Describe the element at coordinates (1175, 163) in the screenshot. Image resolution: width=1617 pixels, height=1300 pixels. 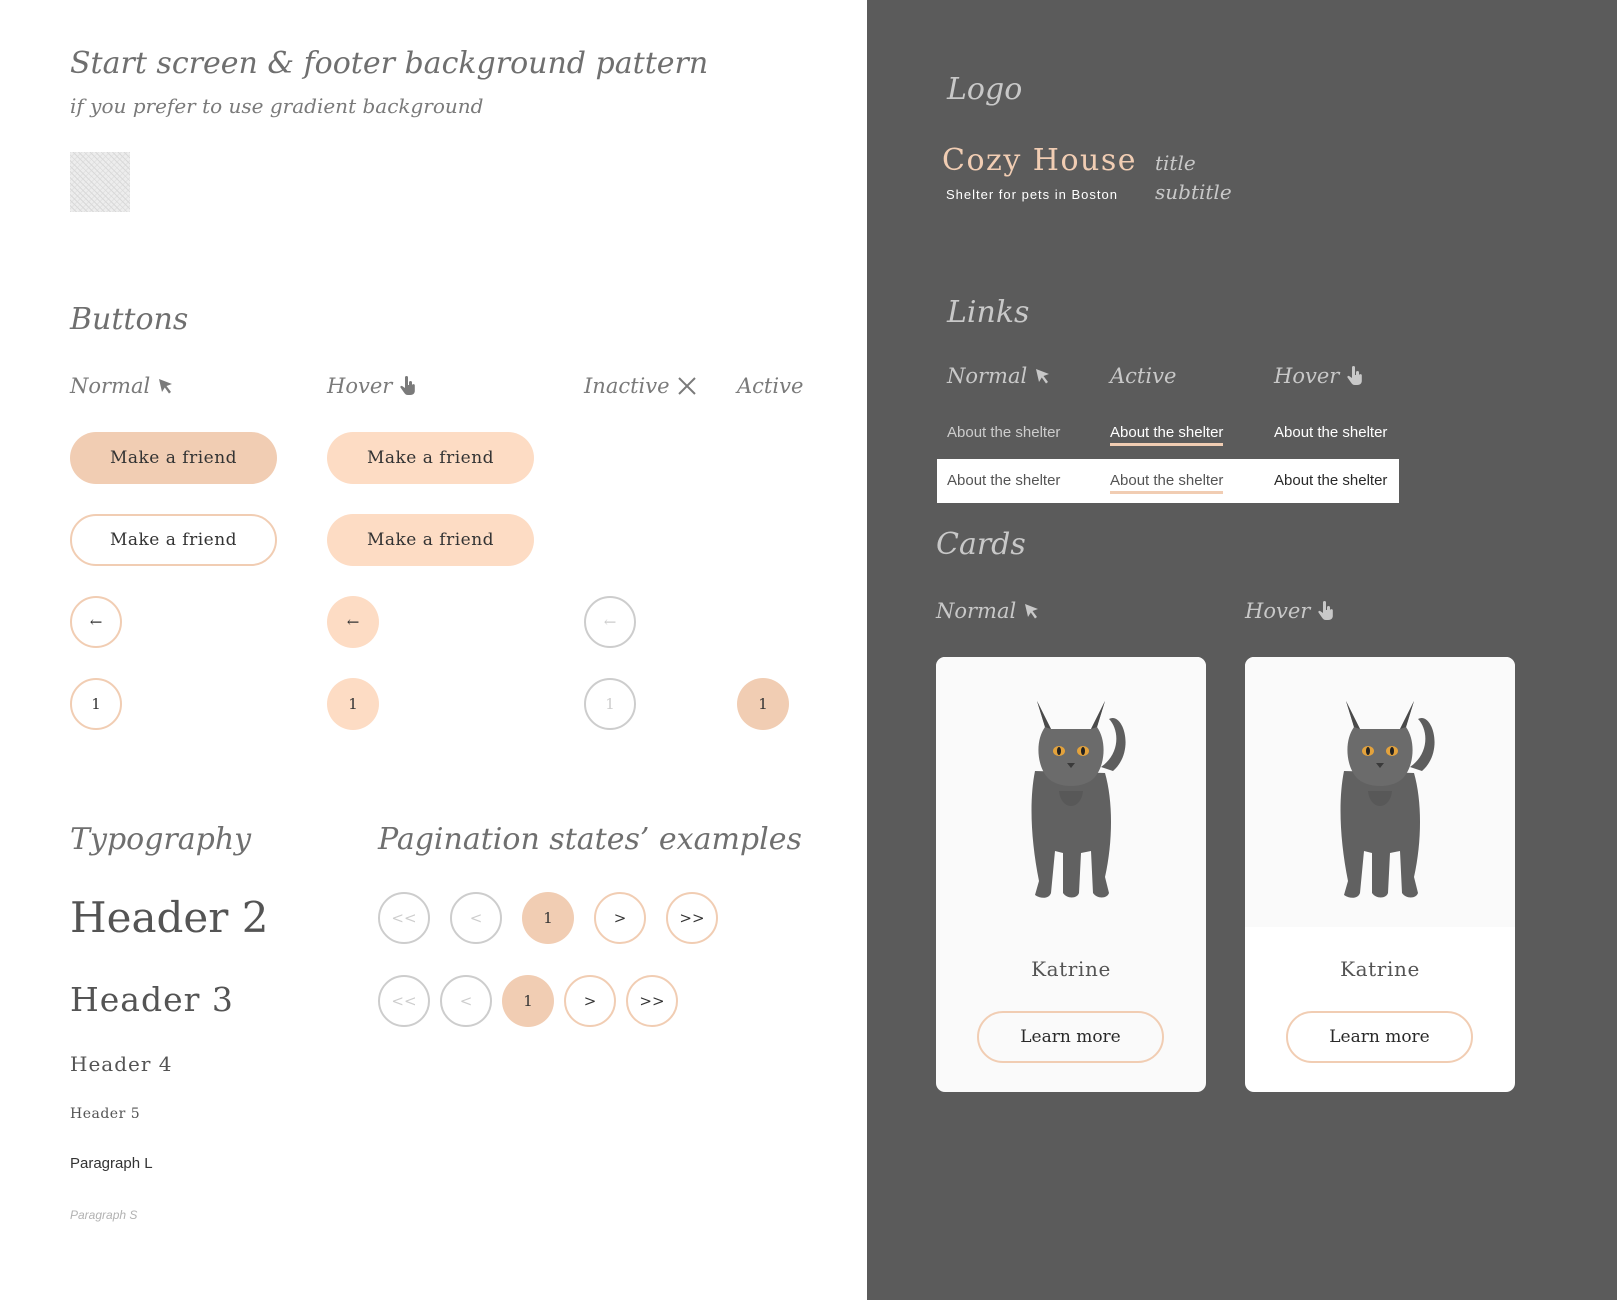
I see `logo-annotation-title: title` at that location.